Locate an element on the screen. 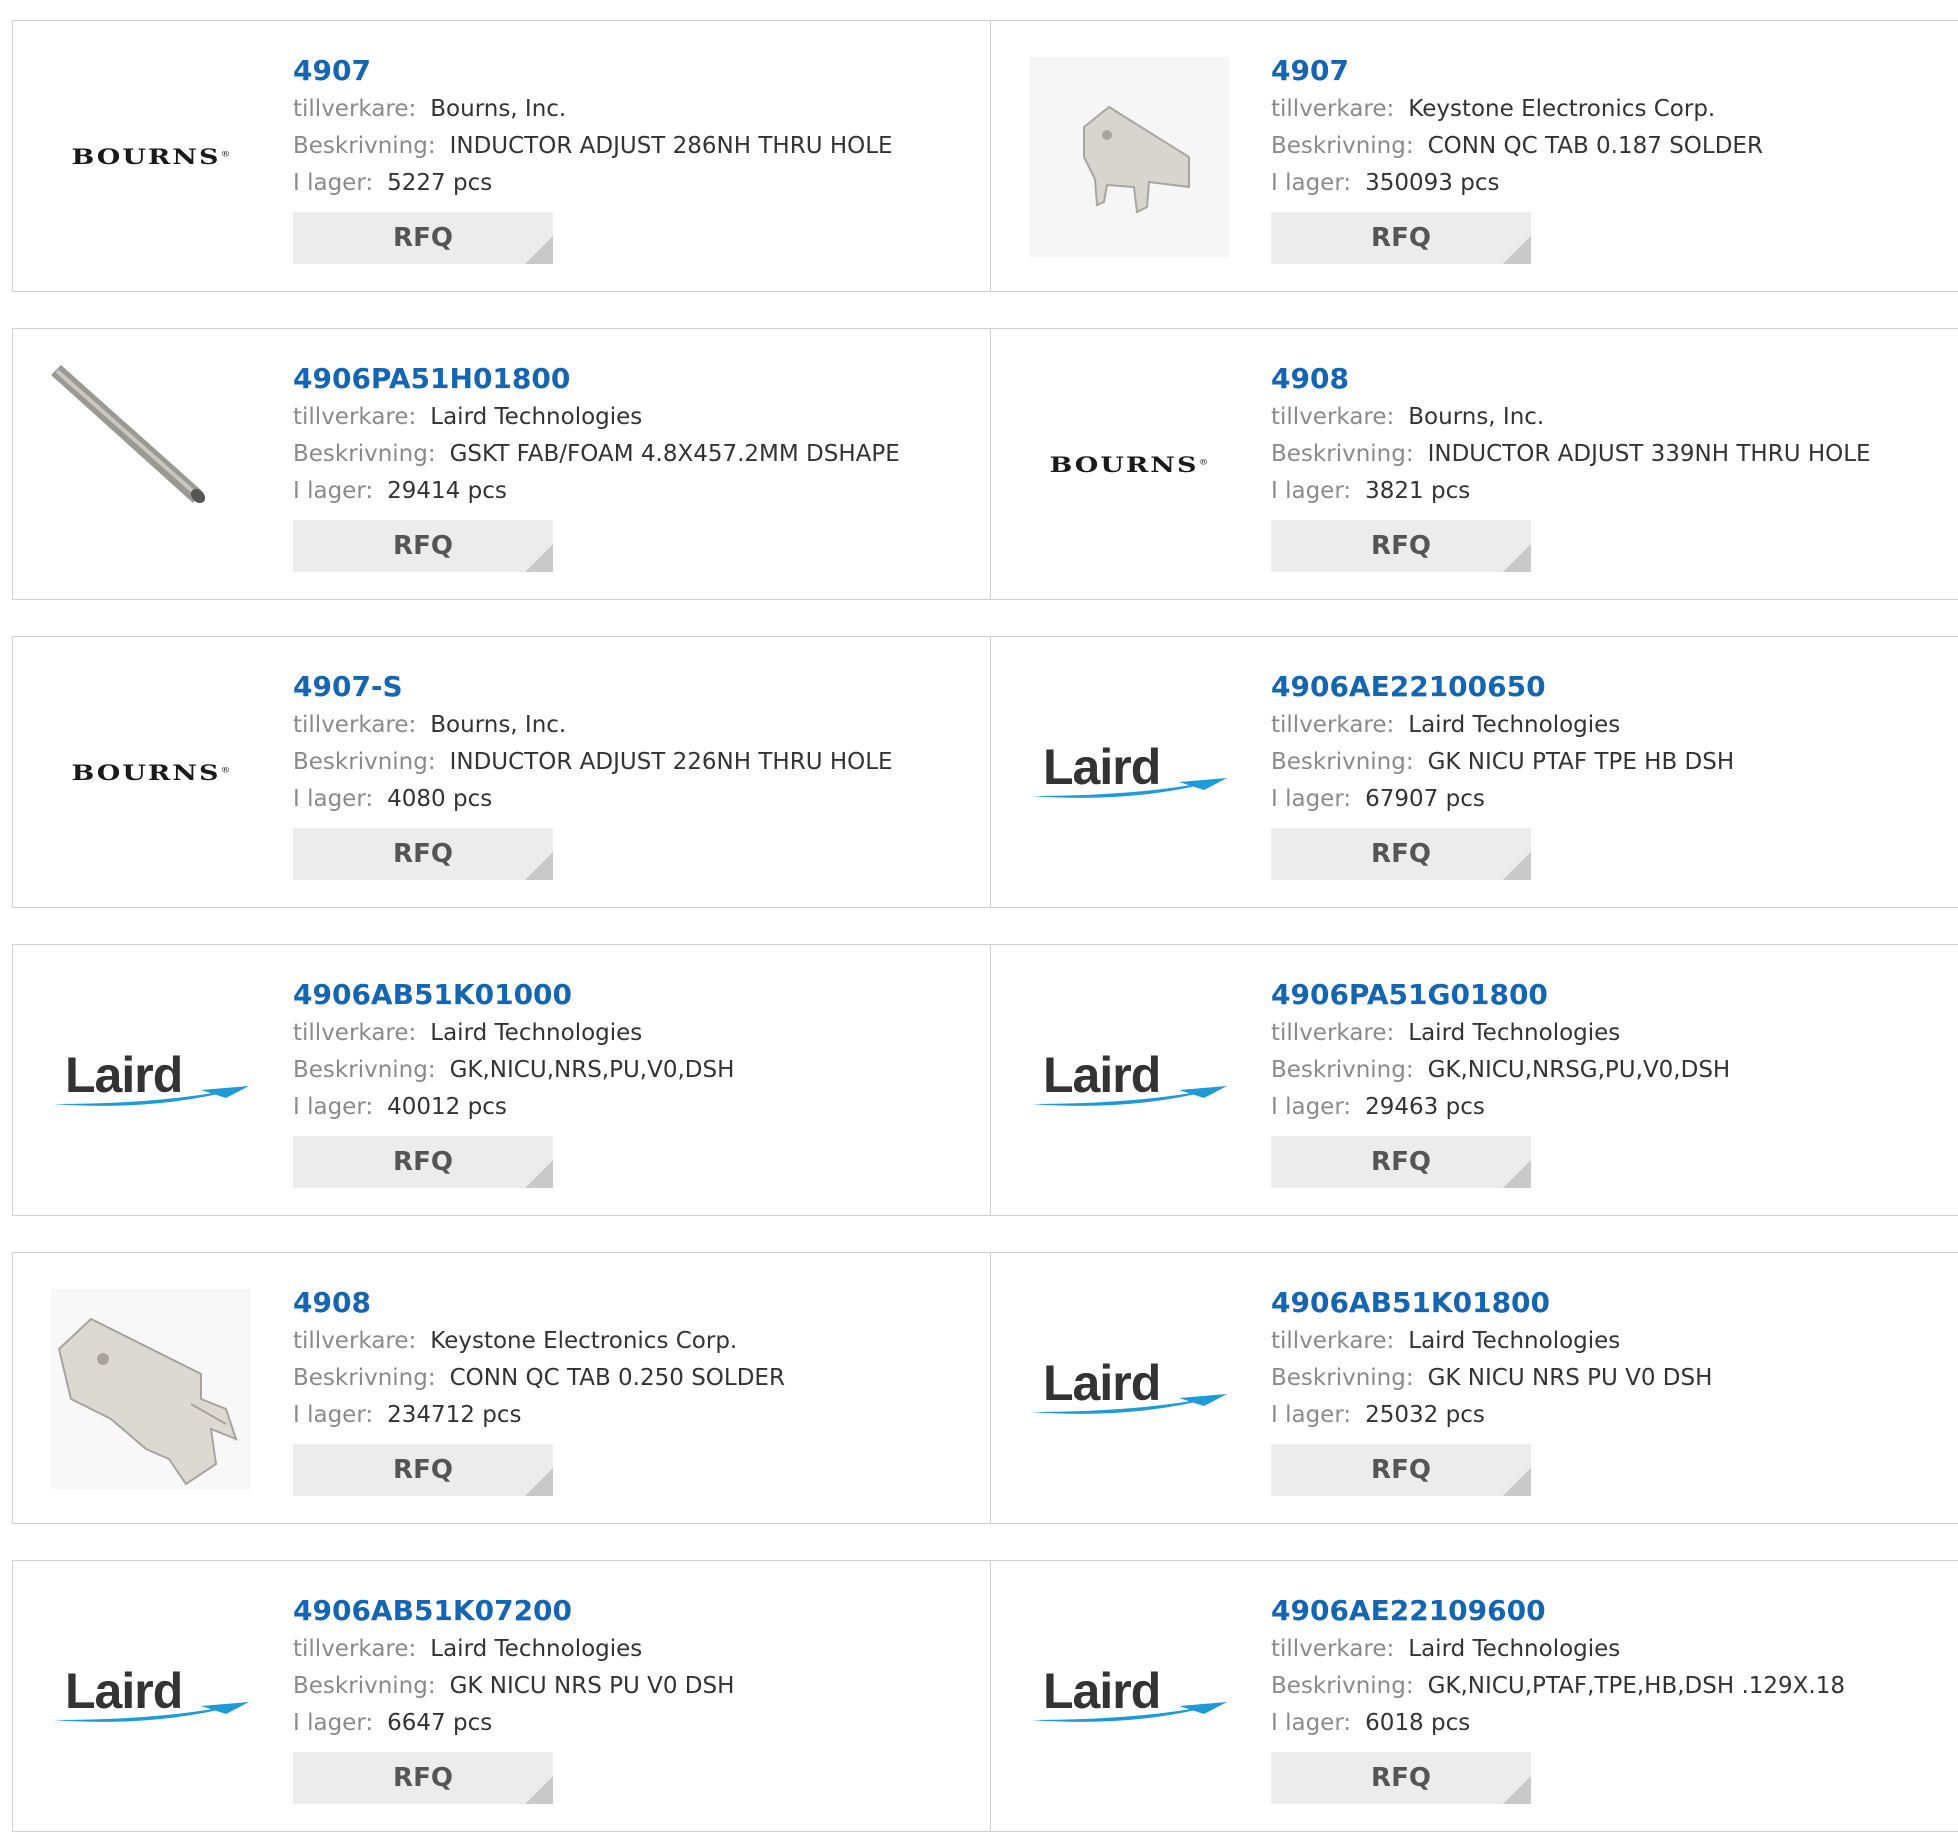  stock-value: 25032 pcs is located at coordinates (1425, 1415).